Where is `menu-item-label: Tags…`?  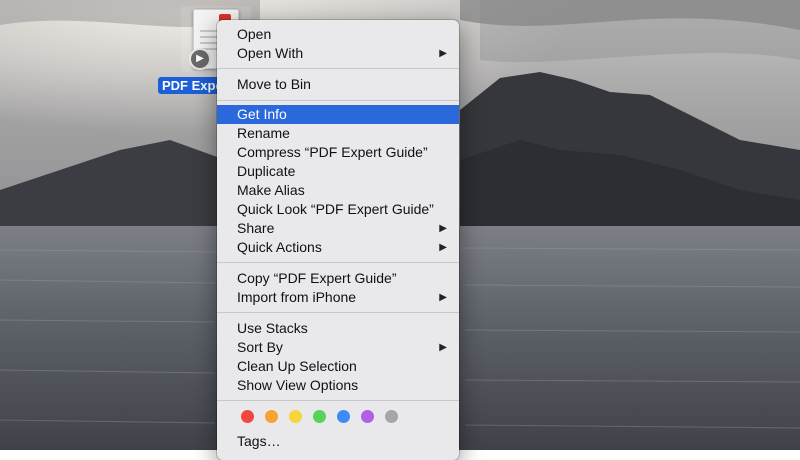 menu-item-label: Tags… is located at coordinates (259, 441).